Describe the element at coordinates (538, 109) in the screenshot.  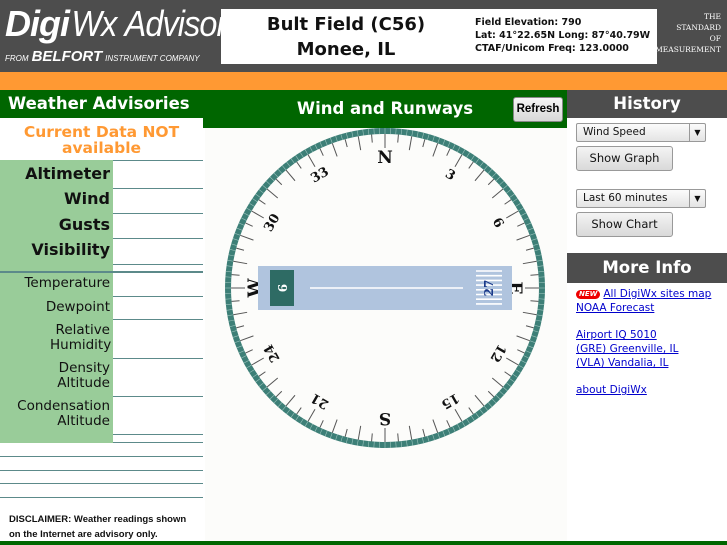
I see `refresh-button: Refresh` at that location.